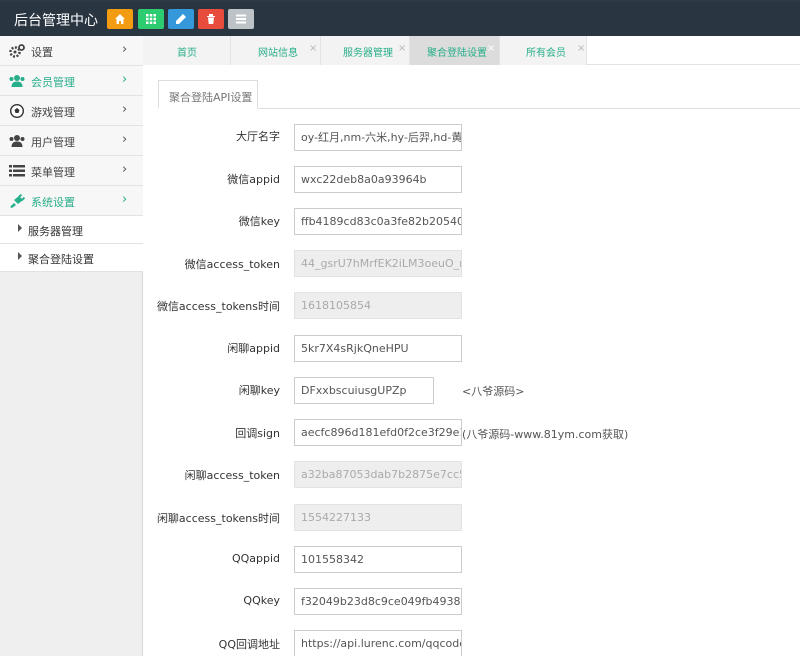 This screenshot has height=656, width=800. I want to click on tab-label: 首页, so click(187, 53).